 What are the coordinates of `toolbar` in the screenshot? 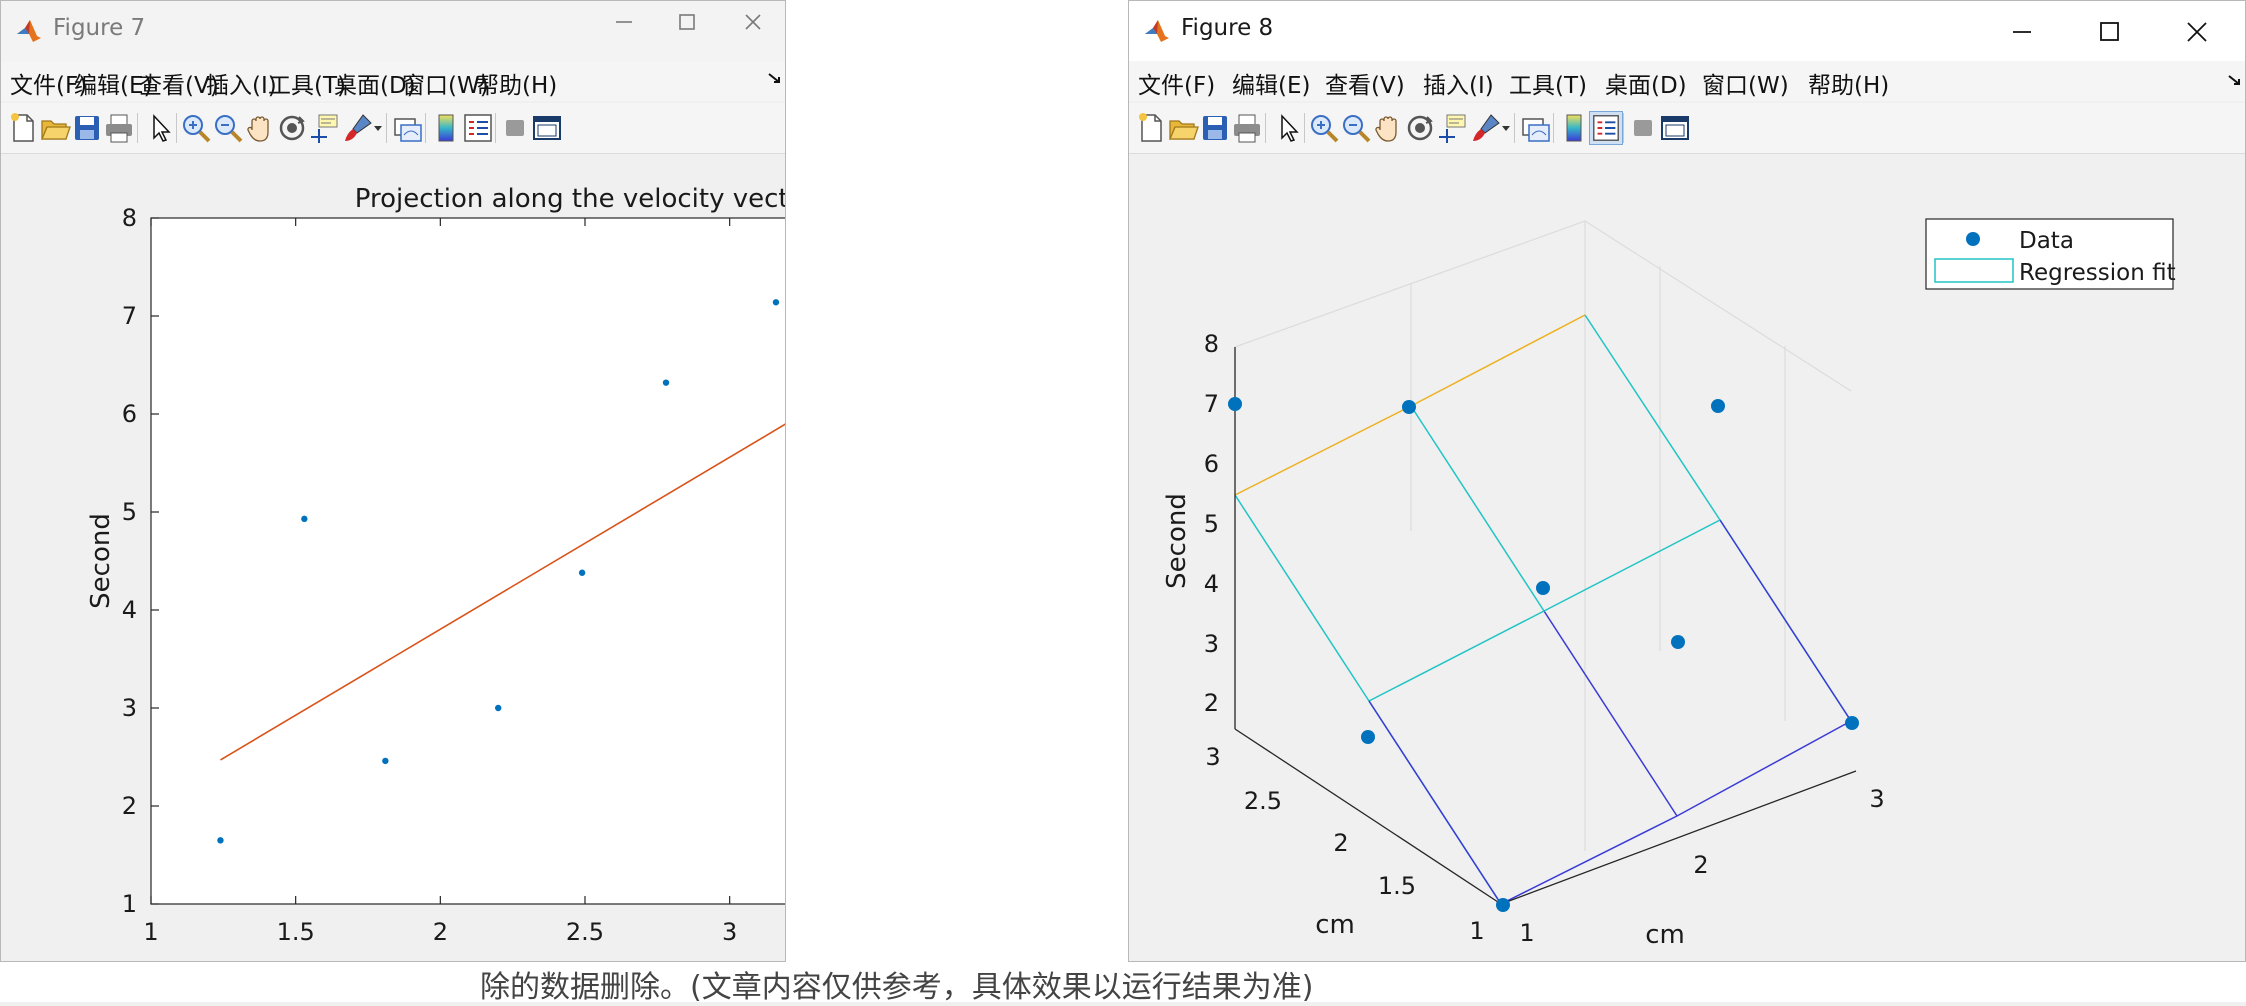 It's located at (393, 128).